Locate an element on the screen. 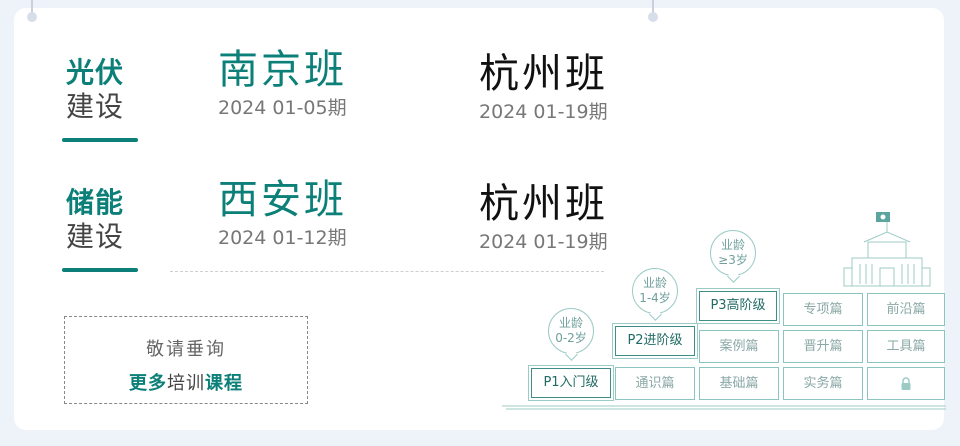 This screenshot has width=960, height=446. building-icon is located at coordinates (887, 252).